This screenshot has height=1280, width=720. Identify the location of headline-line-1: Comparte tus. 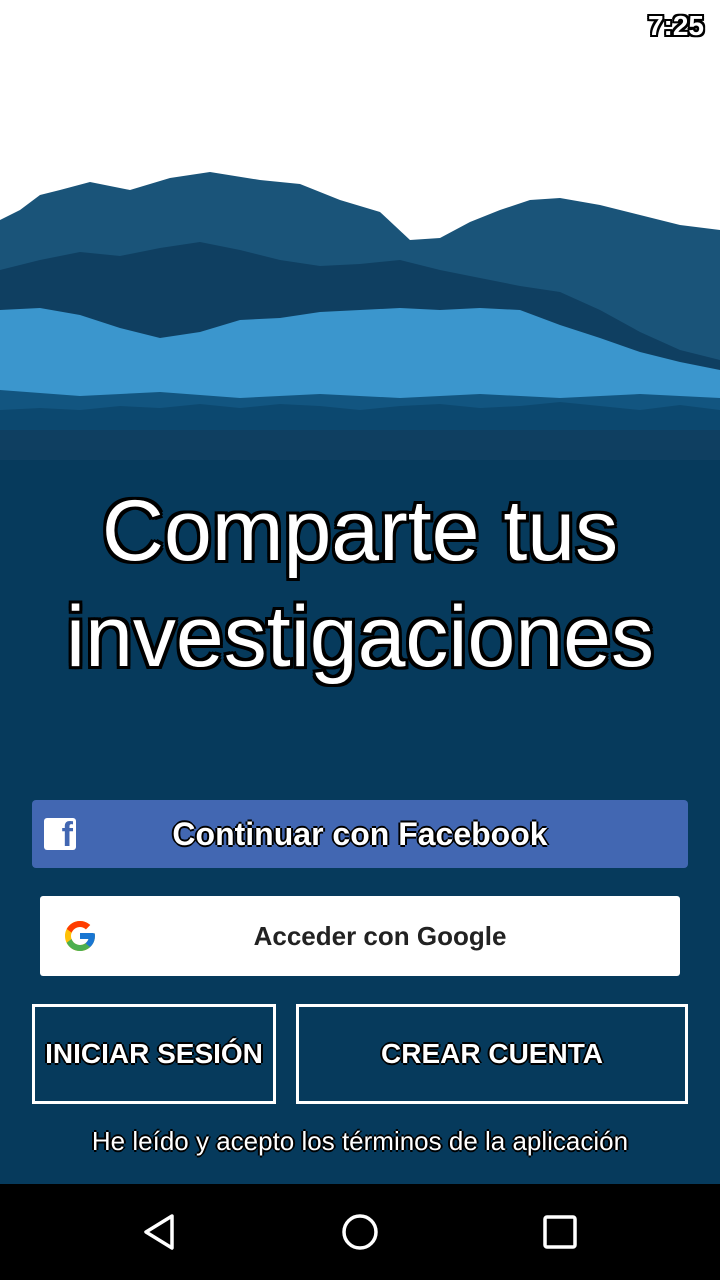
(360, 531).